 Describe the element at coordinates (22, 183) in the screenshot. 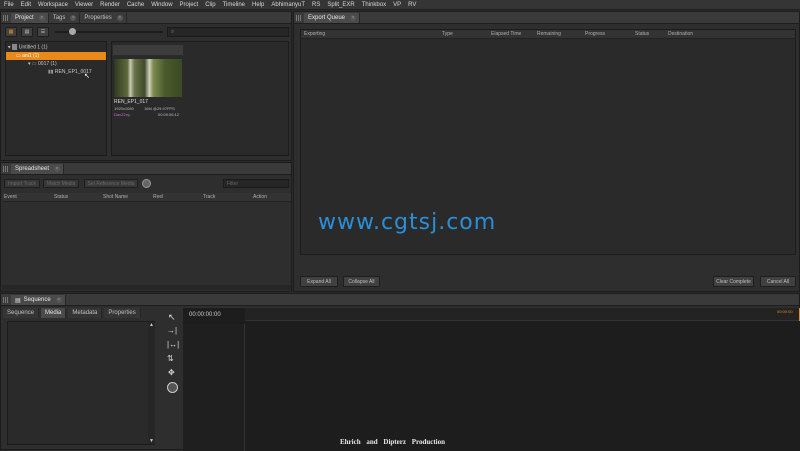

I see `import-track-button: Import Track` at that location.